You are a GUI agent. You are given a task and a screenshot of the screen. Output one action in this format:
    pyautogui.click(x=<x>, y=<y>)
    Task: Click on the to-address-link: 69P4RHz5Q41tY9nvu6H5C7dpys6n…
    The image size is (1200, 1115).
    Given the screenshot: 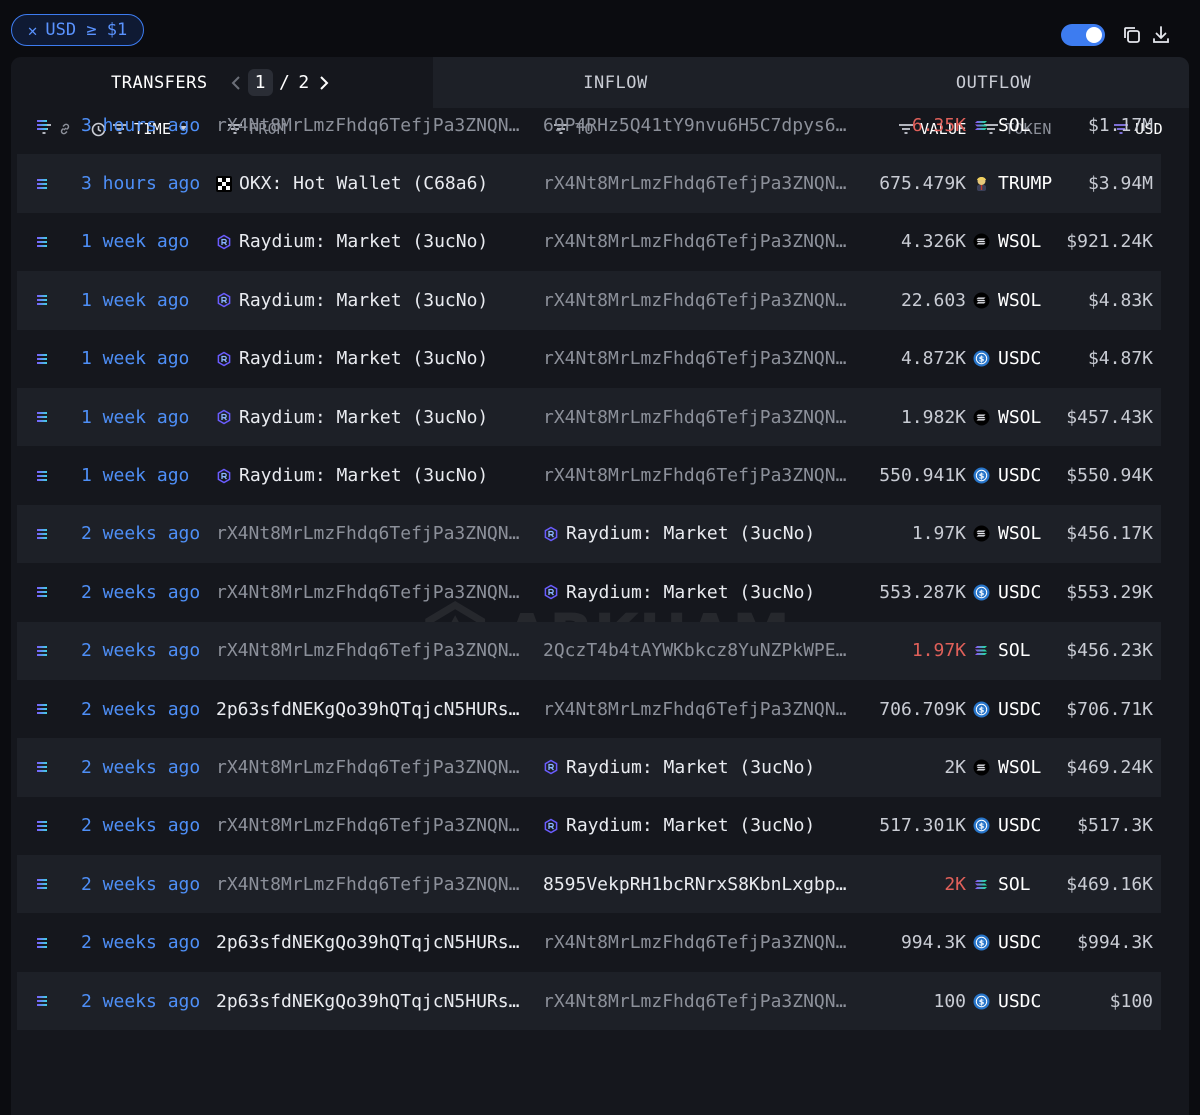 What is the action you would take?
    pyautogui.click(x=699, y=125)
    